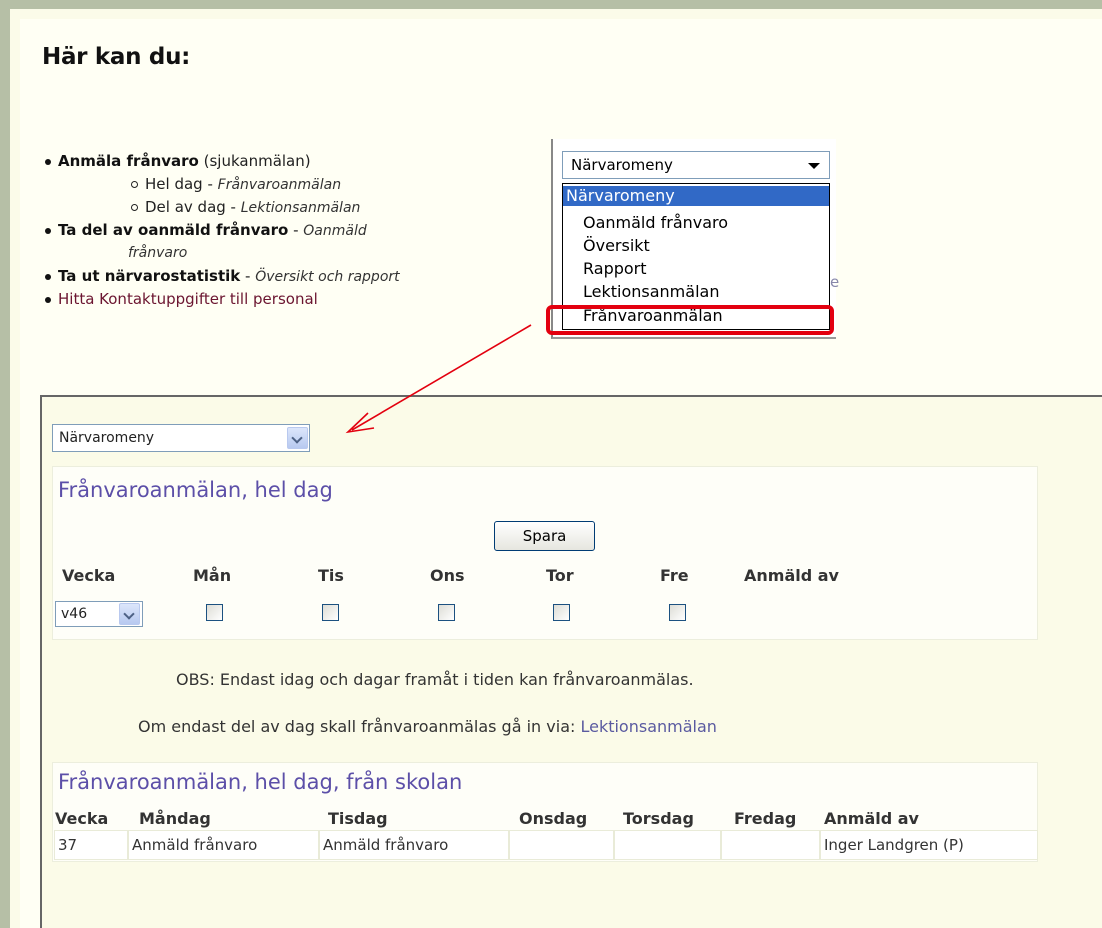 The height and width of the screenshot is (928, 1102). I want to click on red-arrow-line, so click(441, 377).